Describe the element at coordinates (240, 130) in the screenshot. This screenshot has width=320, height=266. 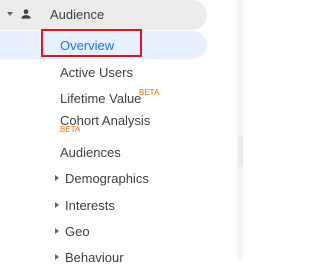
I see `sidebar-scroll-track` at that location.